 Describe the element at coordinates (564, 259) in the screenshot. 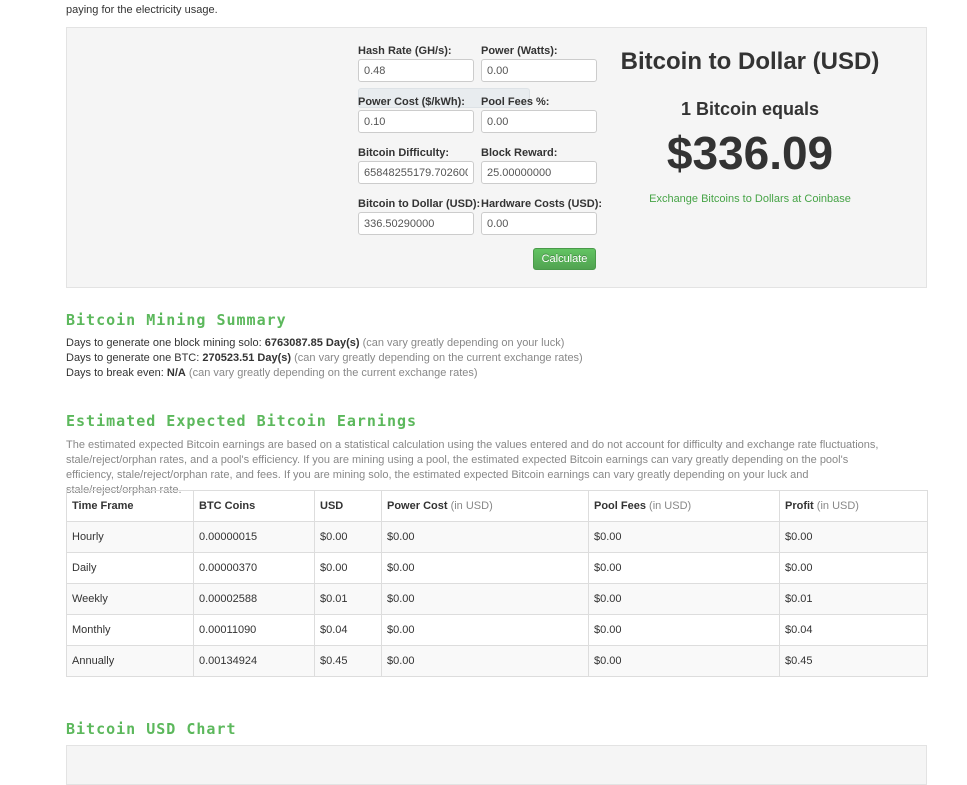

I see `calculate-button: Calculate` at that location.